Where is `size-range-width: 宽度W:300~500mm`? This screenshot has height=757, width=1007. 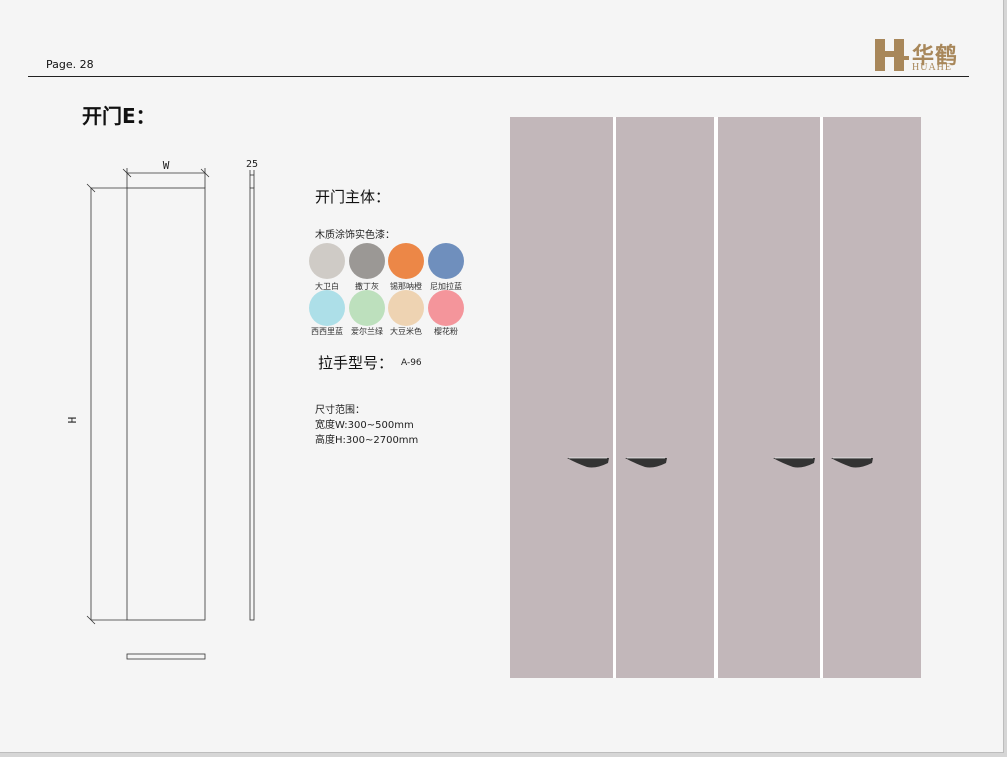
size-range-width: 宽度W:300~500mm is located at coordinates (364, 425).